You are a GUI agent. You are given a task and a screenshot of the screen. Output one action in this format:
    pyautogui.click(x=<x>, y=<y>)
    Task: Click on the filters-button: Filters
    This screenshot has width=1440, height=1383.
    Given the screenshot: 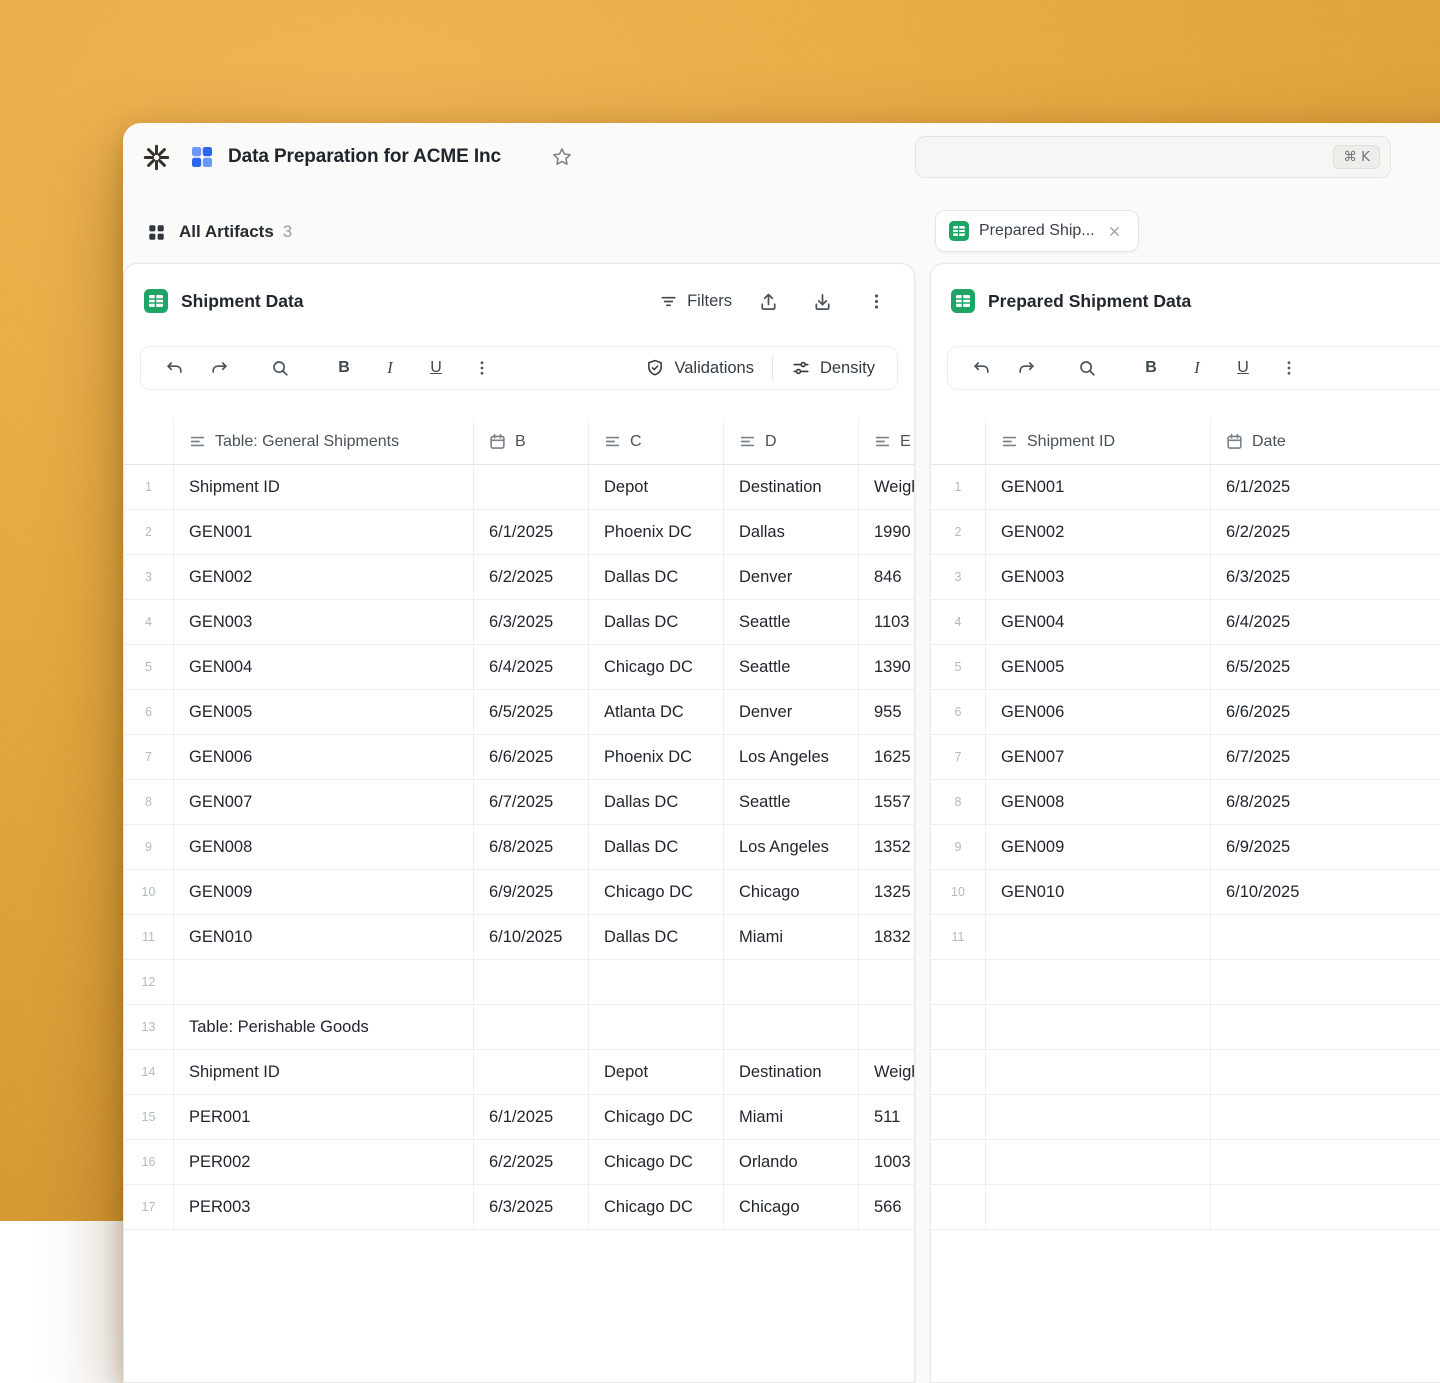 What is the action you would take?
    pyautogui.click(x=695, y=301)
    